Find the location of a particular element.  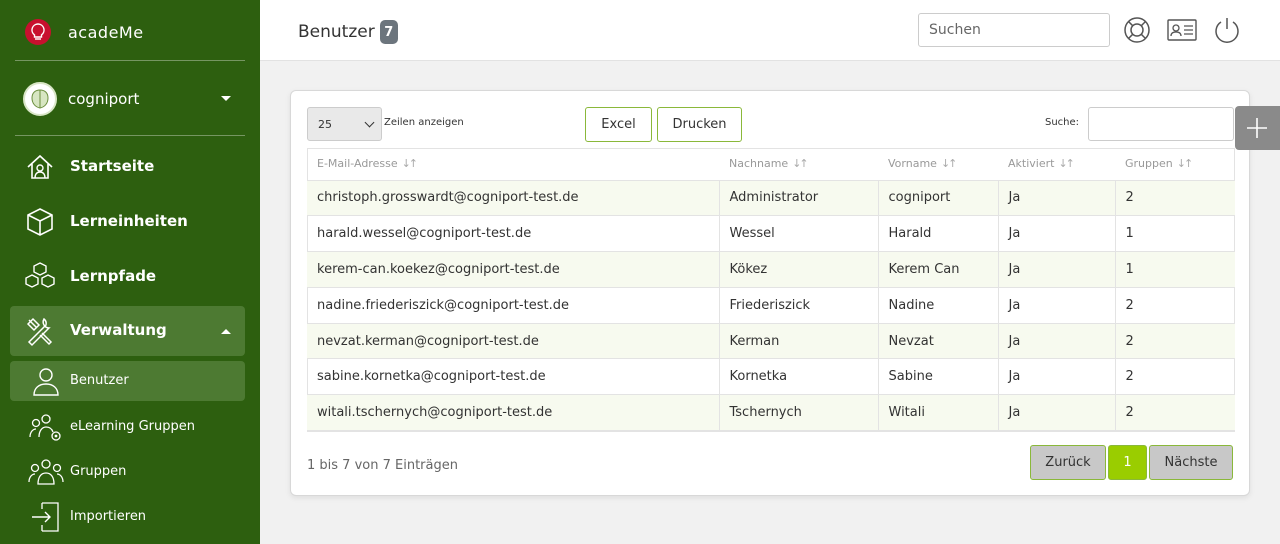

id-card-icon is located at coordinates (1182, 30).